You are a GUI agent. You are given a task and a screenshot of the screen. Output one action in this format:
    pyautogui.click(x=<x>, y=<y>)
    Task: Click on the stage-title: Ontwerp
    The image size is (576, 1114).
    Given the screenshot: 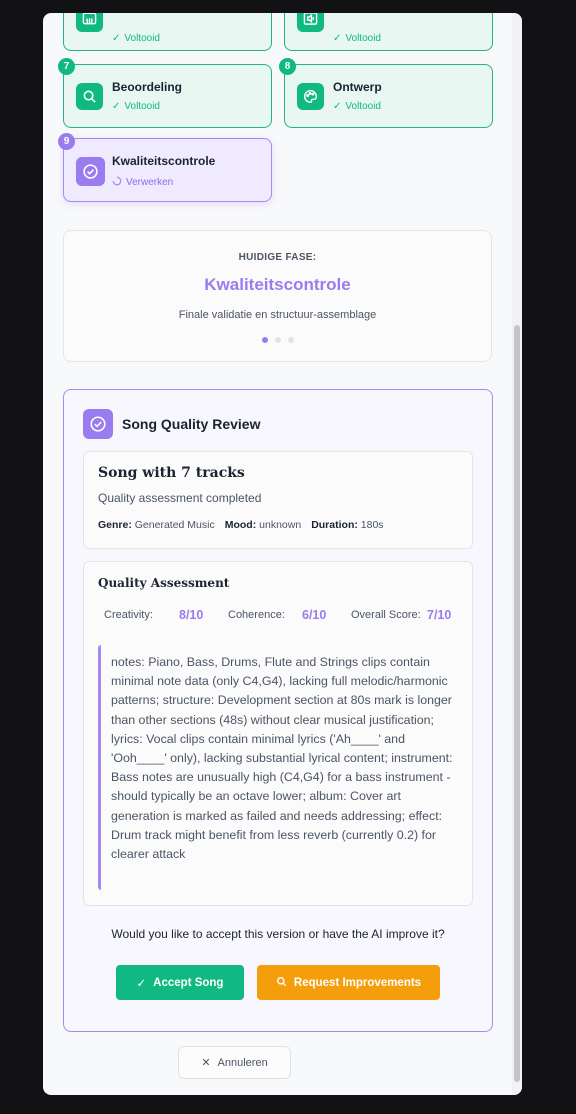 What is the action you would take?
    pyautogui.click(x=357, y=87)
    